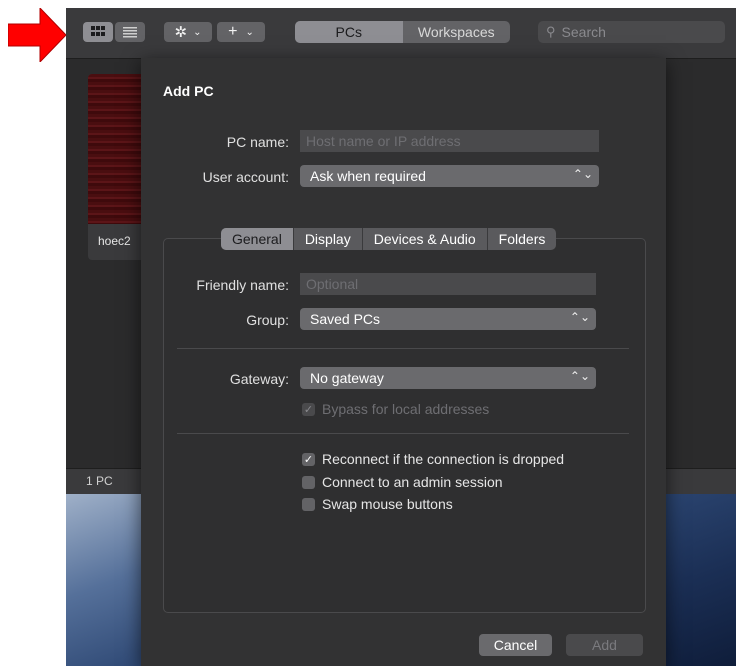  I want to click on swap-mouse-checkbox: Swap mouse buttons, so click(377, 504).